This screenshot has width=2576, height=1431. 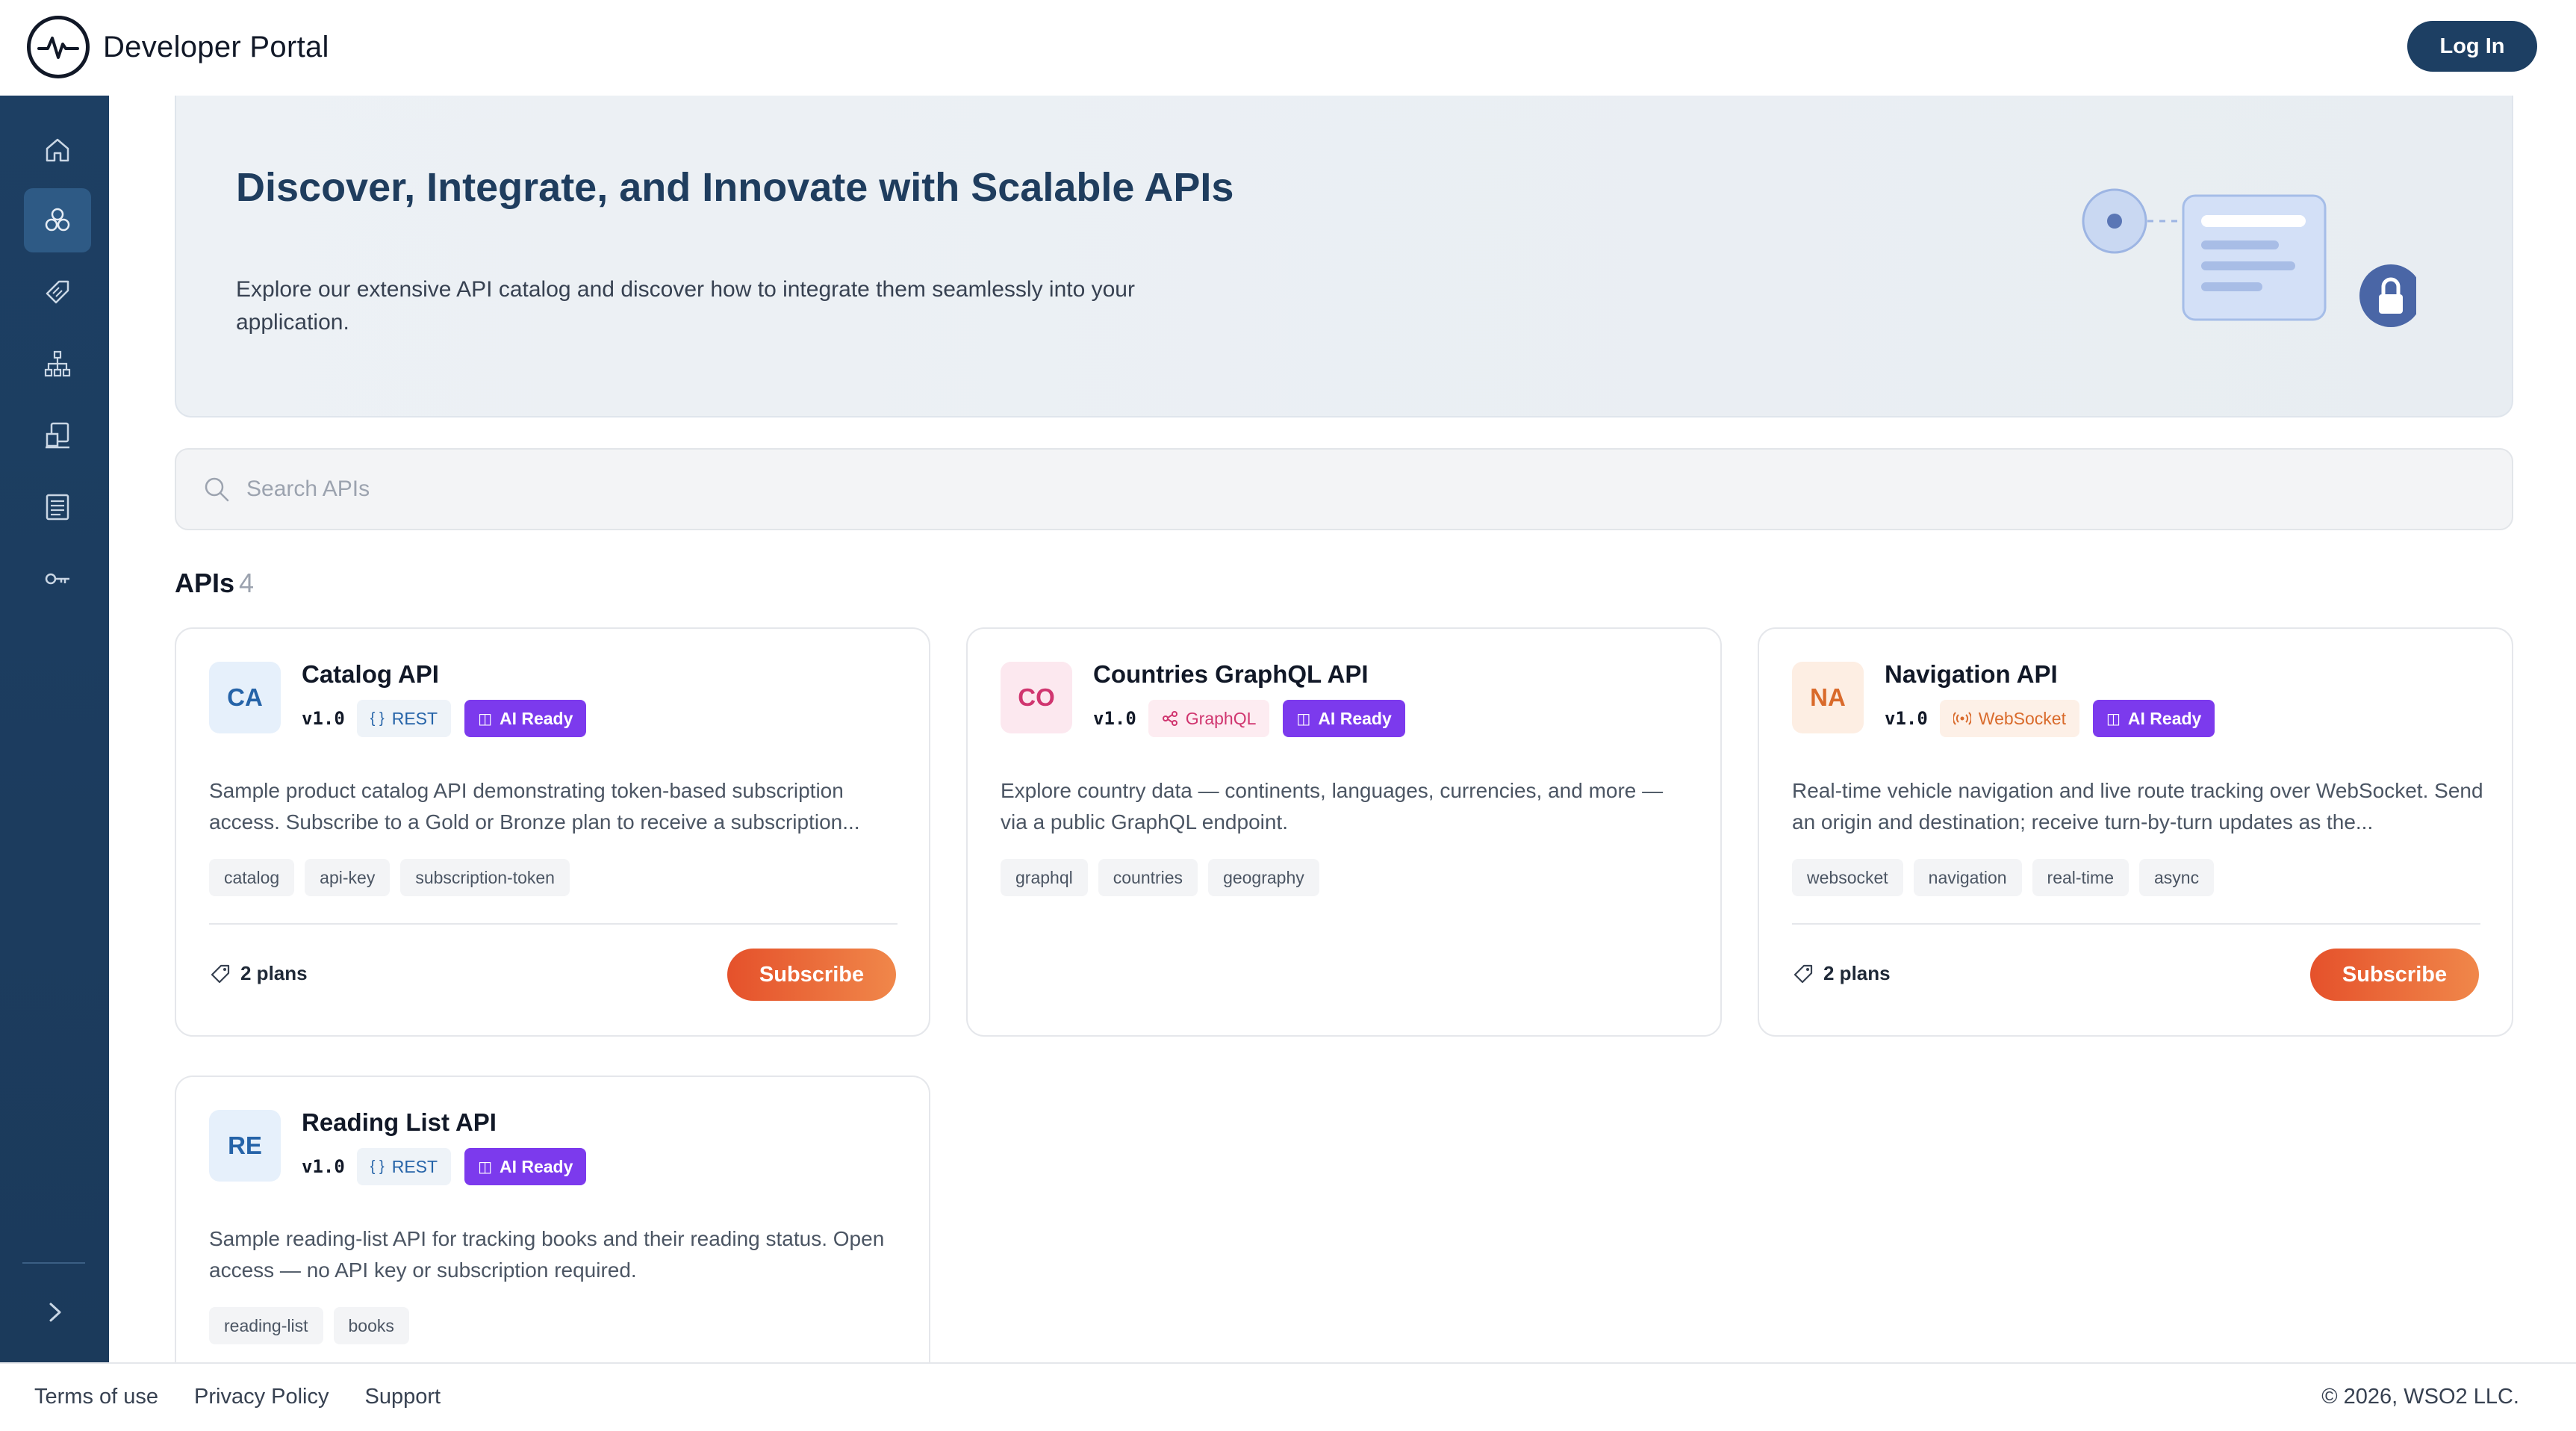 I want to click on type-label: WebSocket, so click(x=2022, y=718).